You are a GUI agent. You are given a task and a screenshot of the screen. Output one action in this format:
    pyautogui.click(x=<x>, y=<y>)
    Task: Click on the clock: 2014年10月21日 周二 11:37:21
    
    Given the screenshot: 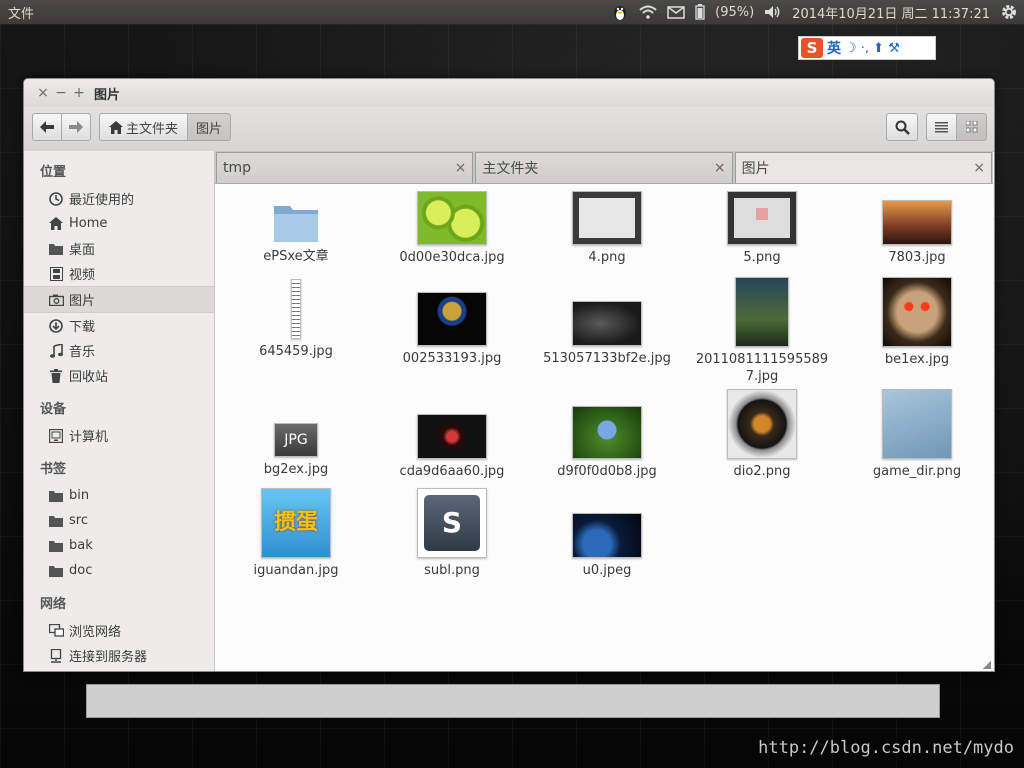 What is the action you would take?
    pyautogui.click(x=891, y=12)
    